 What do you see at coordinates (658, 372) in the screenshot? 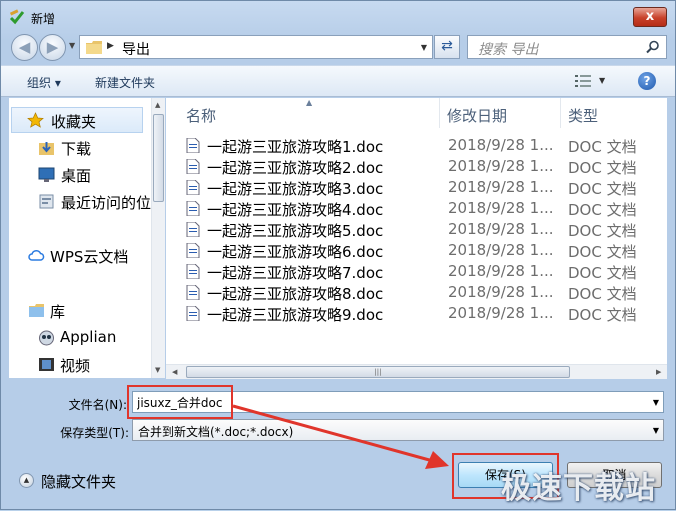
I see `scroll-right-icon: ▶` at bounding box center [658, 372].